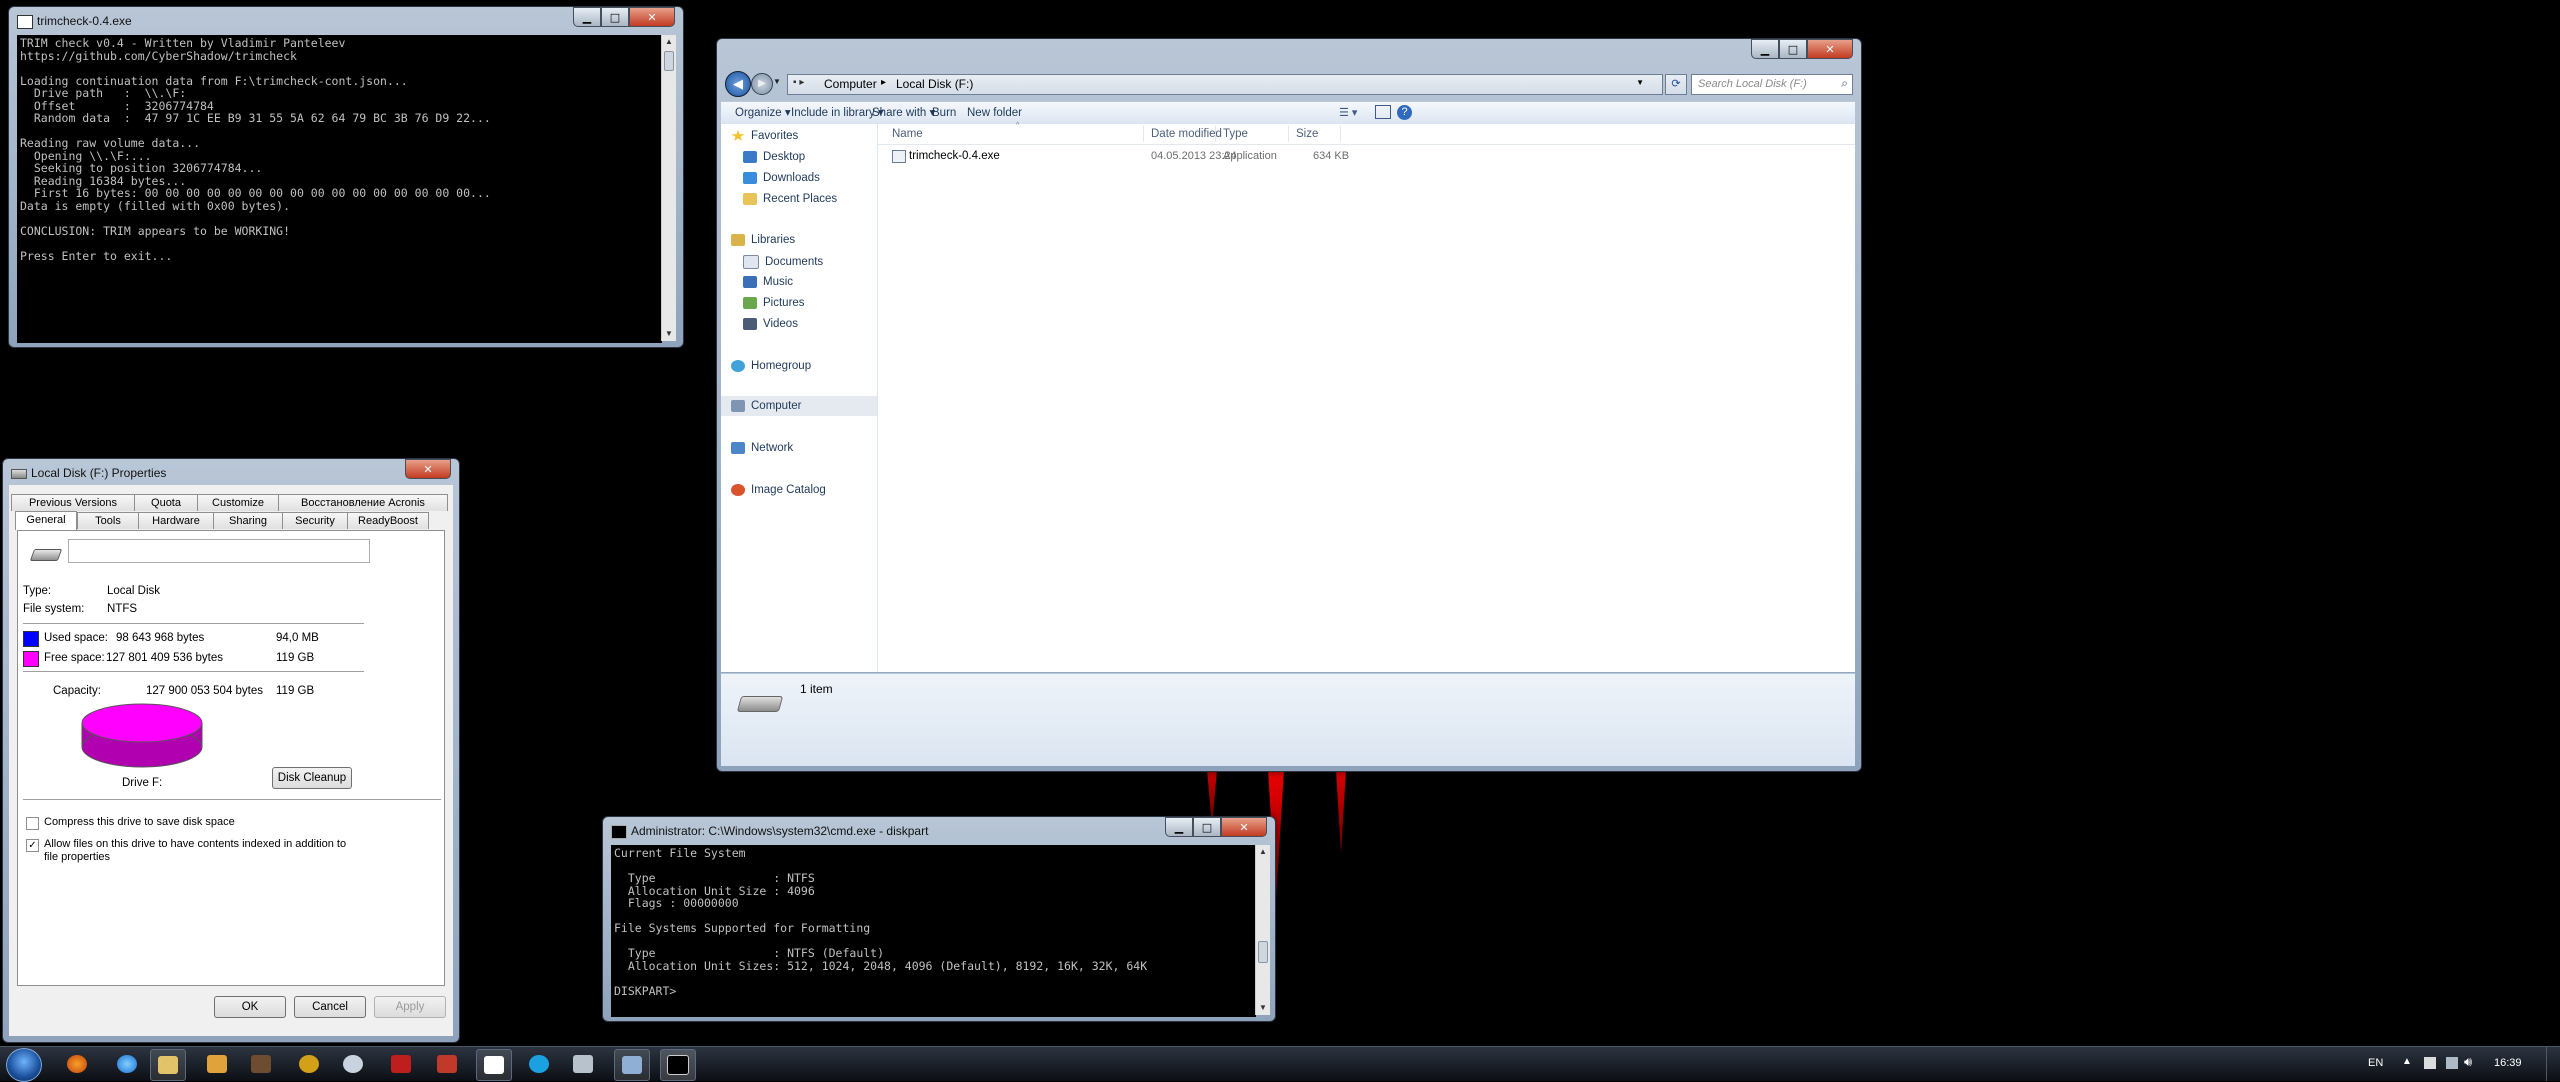  What do you see at coordinates (1404, 112) in the screenshot?
I see `help-icon: ?` at bounding box center [1404, 112].